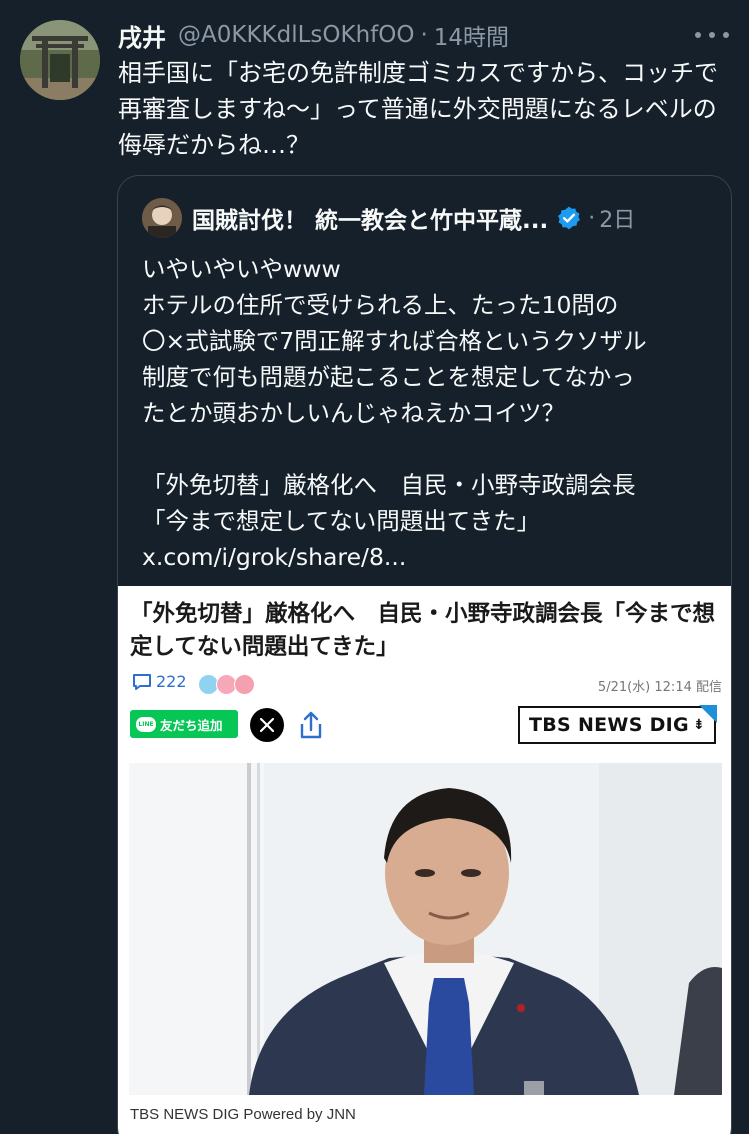 The height and width of the screenshot is (1134, 749). Describe the element at coordinates (267, 725) in the screenshot. I see `x-logo-icon` at that location.